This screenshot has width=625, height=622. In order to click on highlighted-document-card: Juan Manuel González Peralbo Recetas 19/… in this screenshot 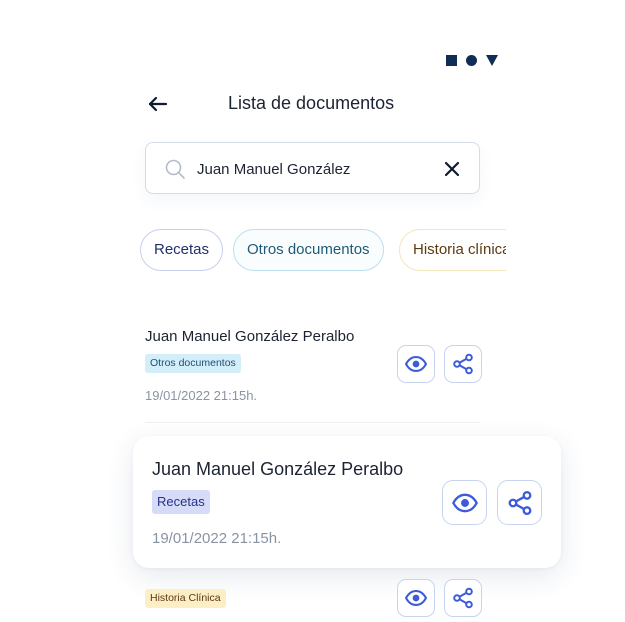, I will do `click(347, 502)`.